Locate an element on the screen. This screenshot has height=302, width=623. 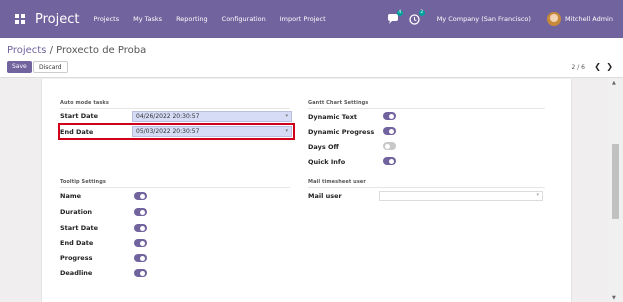
messages-icon: 4 is located at coordinates (395, 17).